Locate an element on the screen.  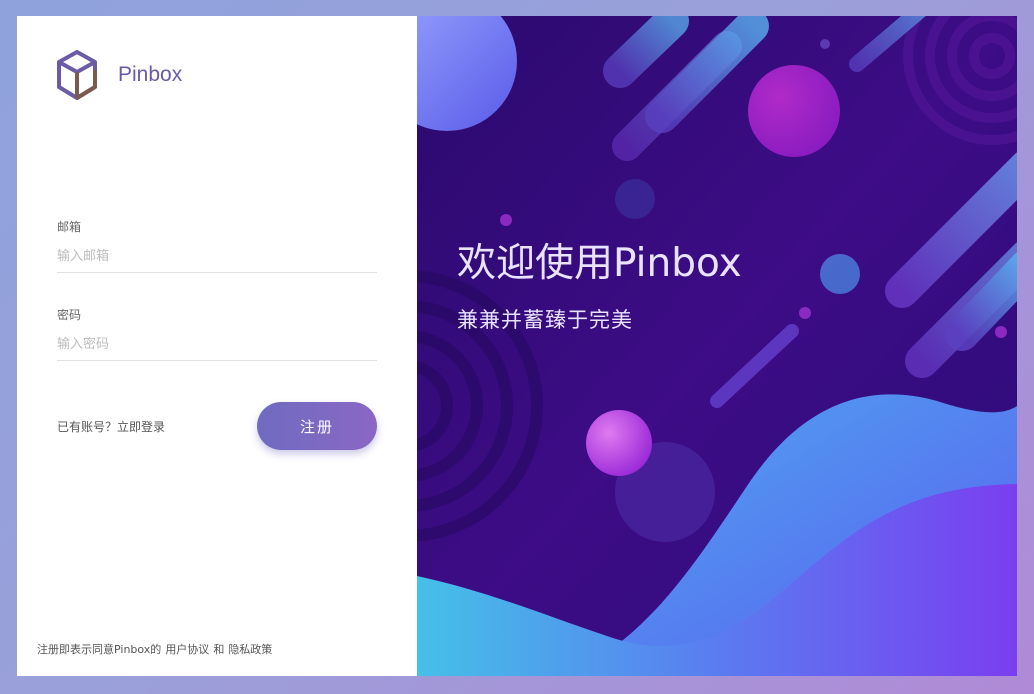
cube-icon is located at coordinates (77, 75).